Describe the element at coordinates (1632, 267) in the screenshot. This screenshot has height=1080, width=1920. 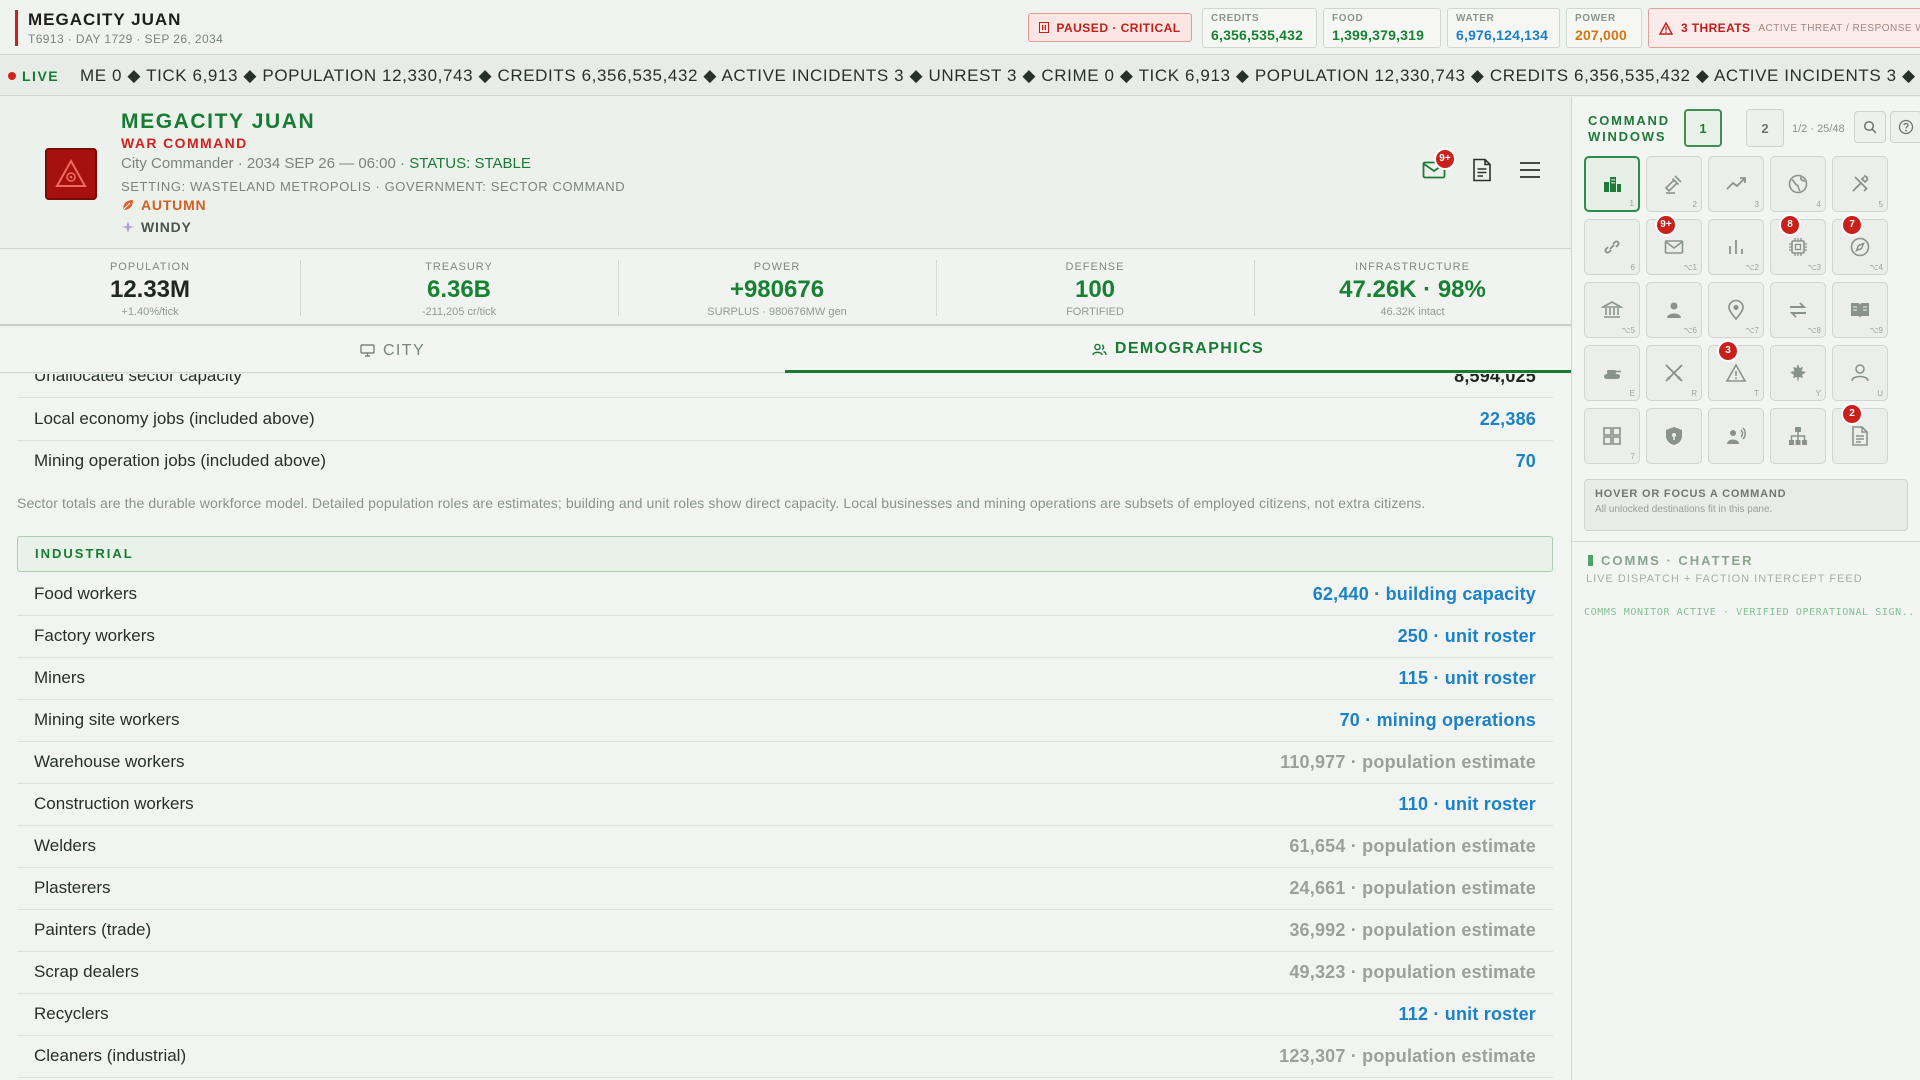
I see `tile-shortcut: 6` at that location.